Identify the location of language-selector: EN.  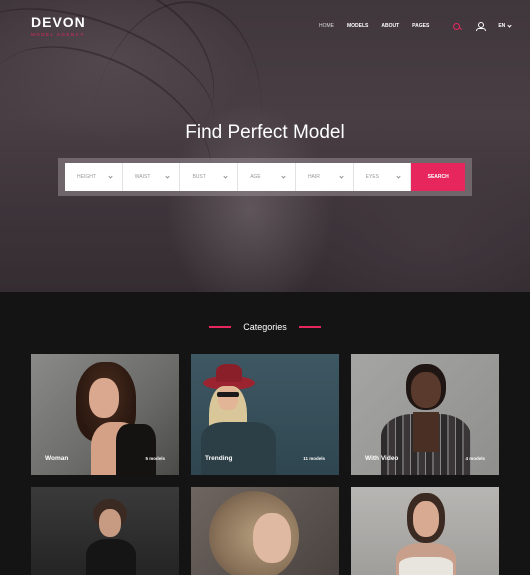
(505, 25).